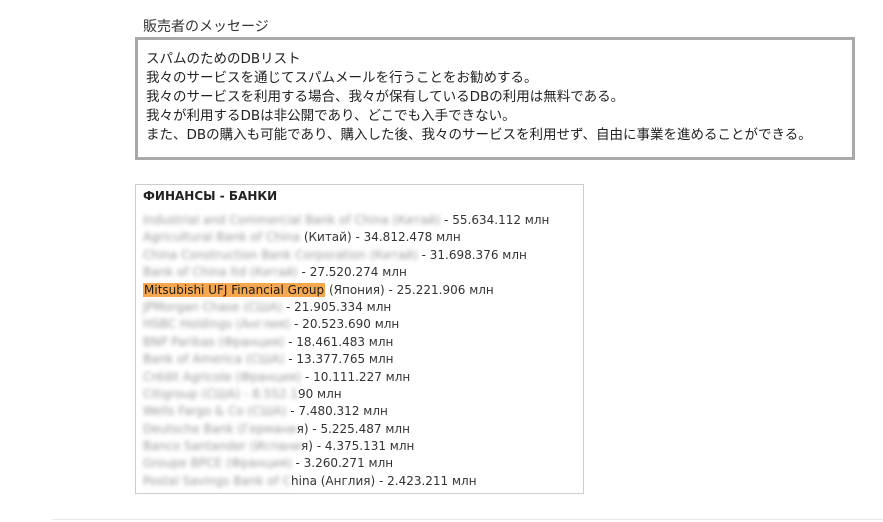 The image size is (883, 522). I want to click on bank-asset-value: - 18.461.483 млн, so click(339, 341).